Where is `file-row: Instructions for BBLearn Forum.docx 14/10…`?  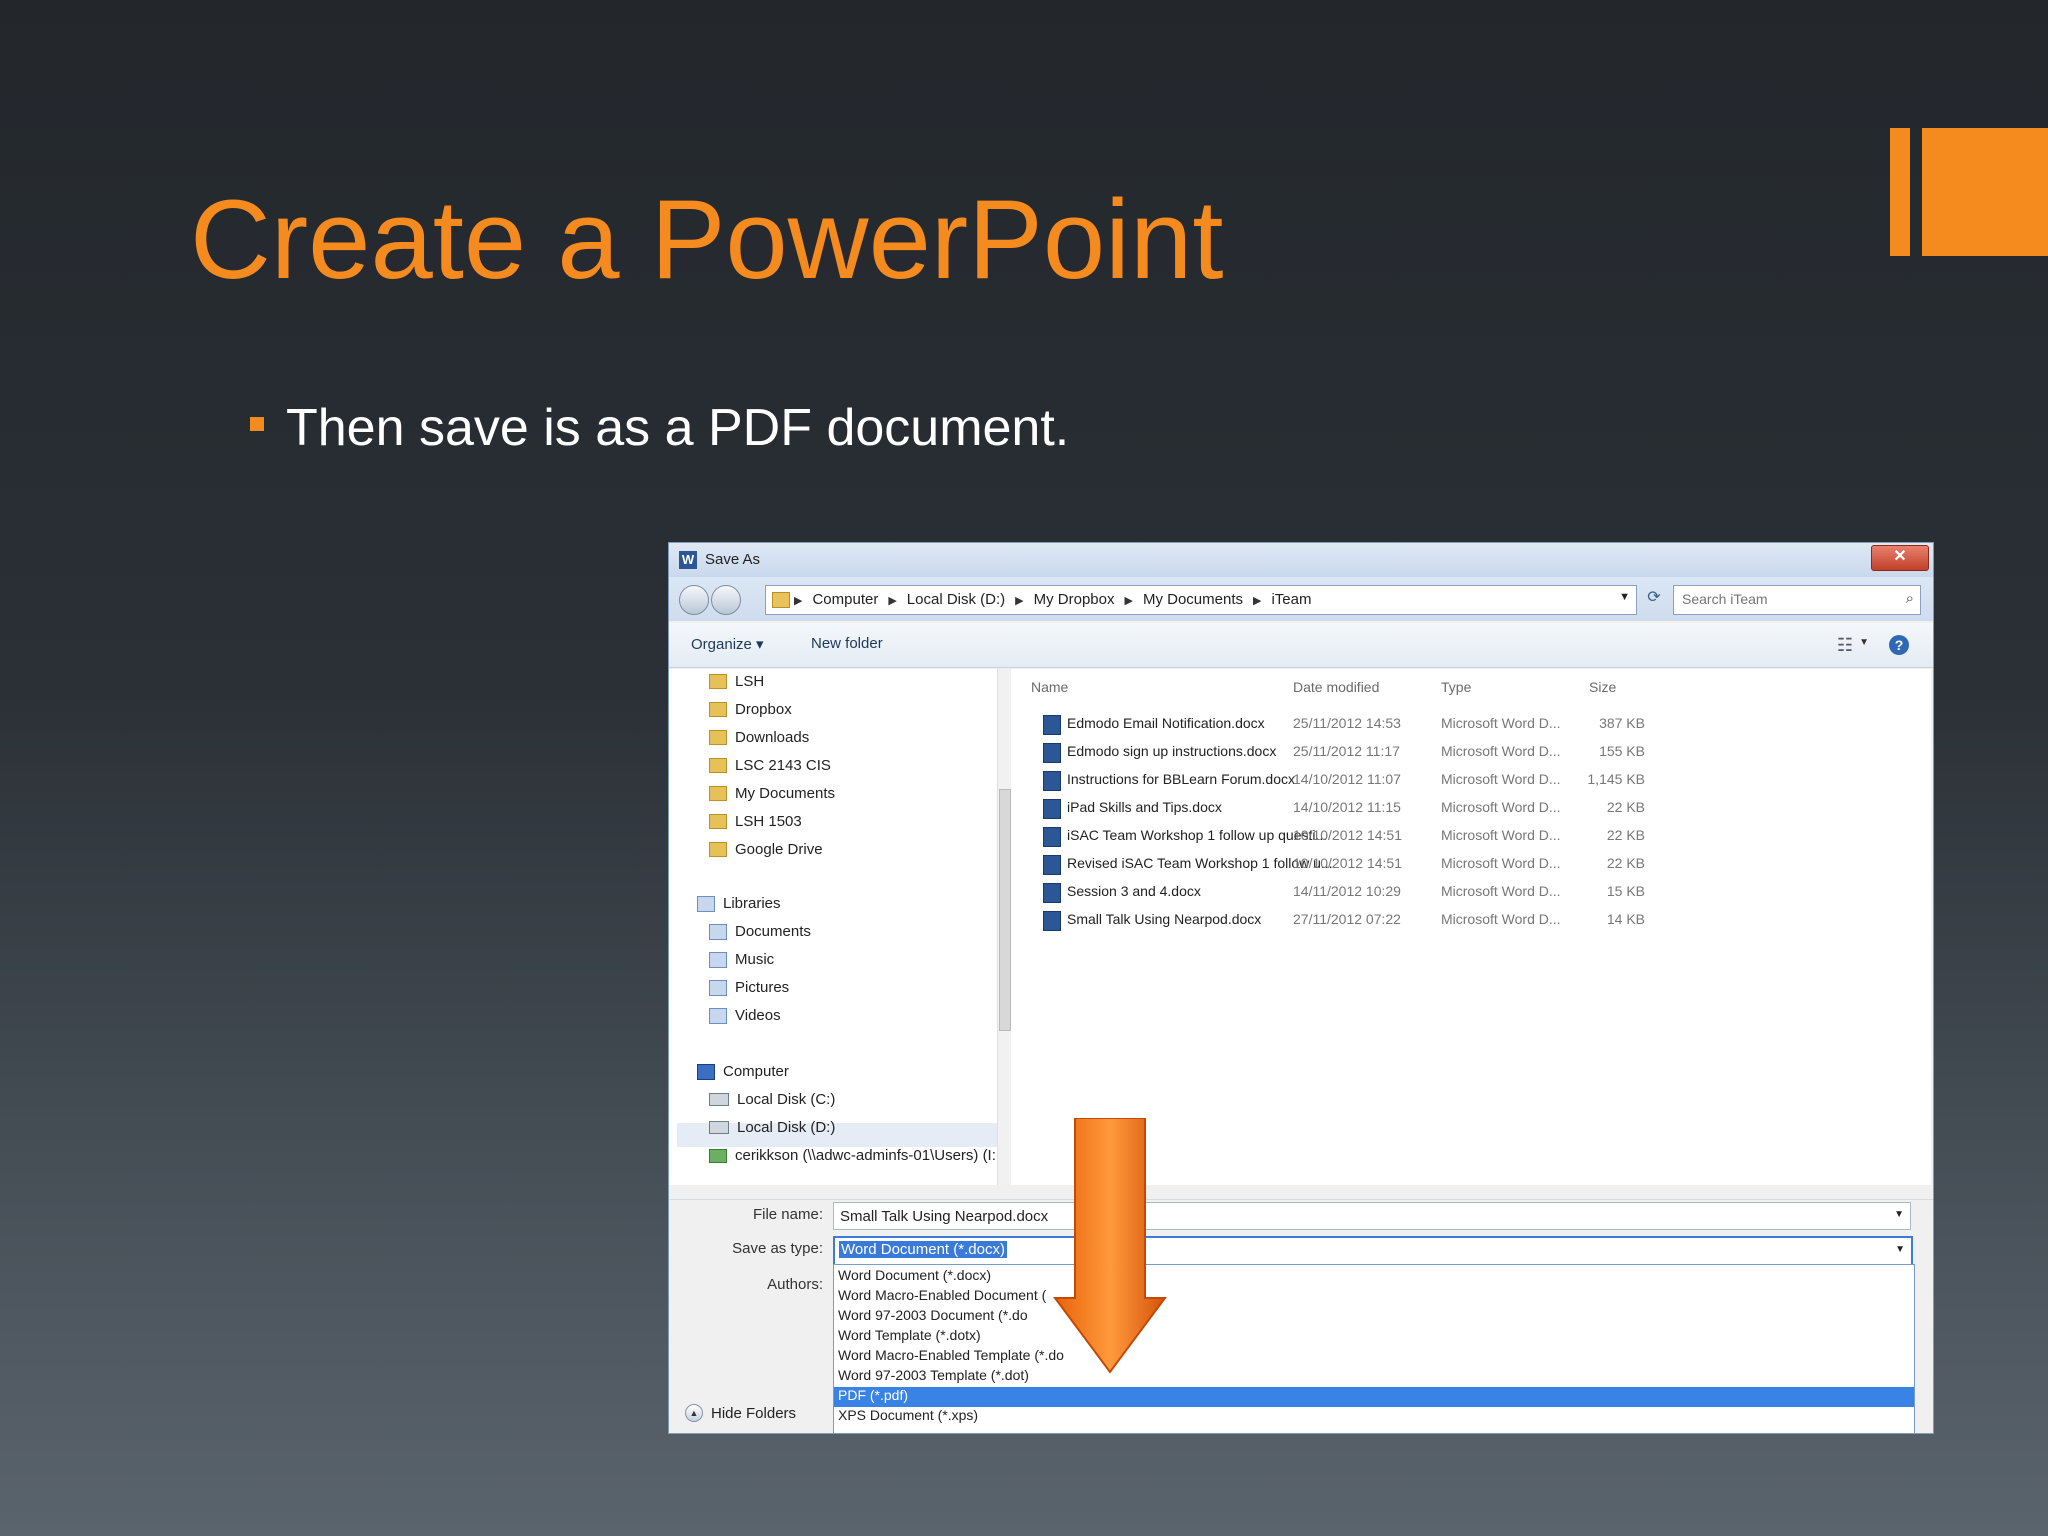 file-row: Instructions for BBLearn Forum.docx 14/10… is located at coordinates (1471, 780).